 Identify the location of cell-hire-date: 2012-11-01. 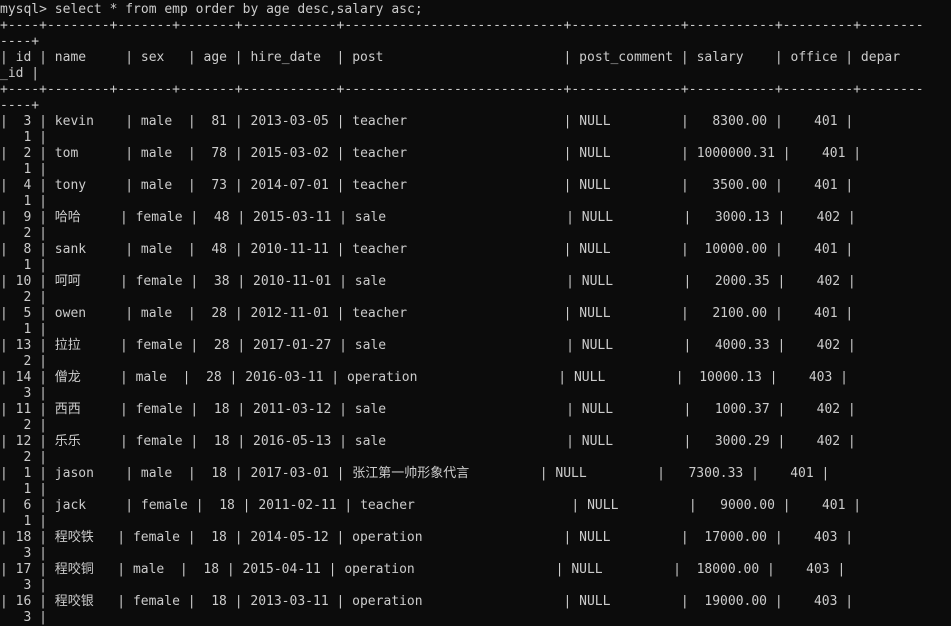
(289, 313).